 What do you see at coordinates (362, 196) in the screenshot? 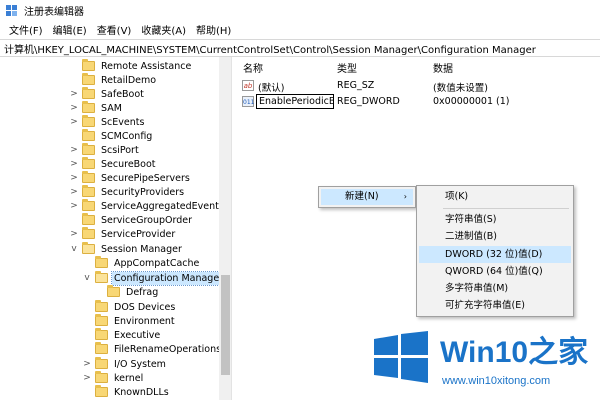
I see `context-menu-new-label: 新建(N)` at bounding box center [362, 196].